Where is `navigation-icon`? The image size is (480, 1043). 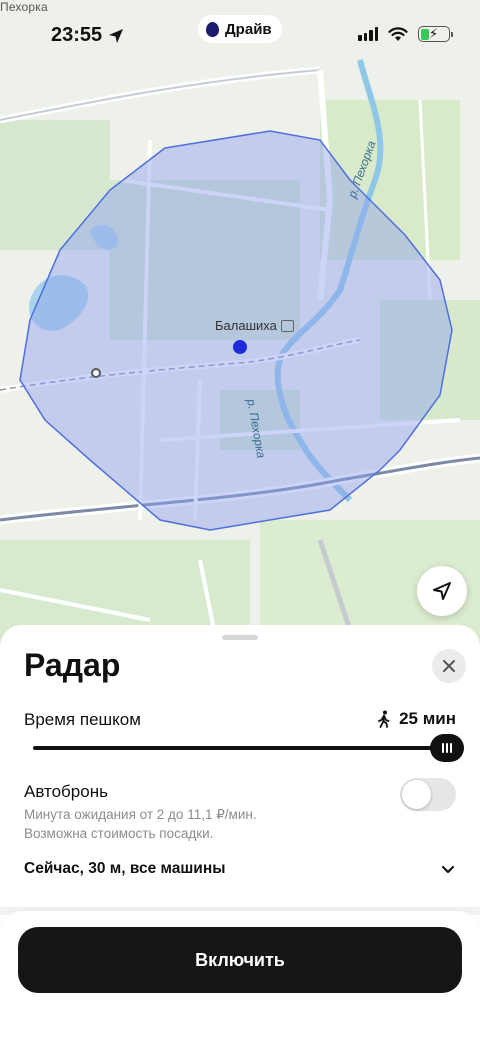 navigation-icon is located at coordinates (442, 591).